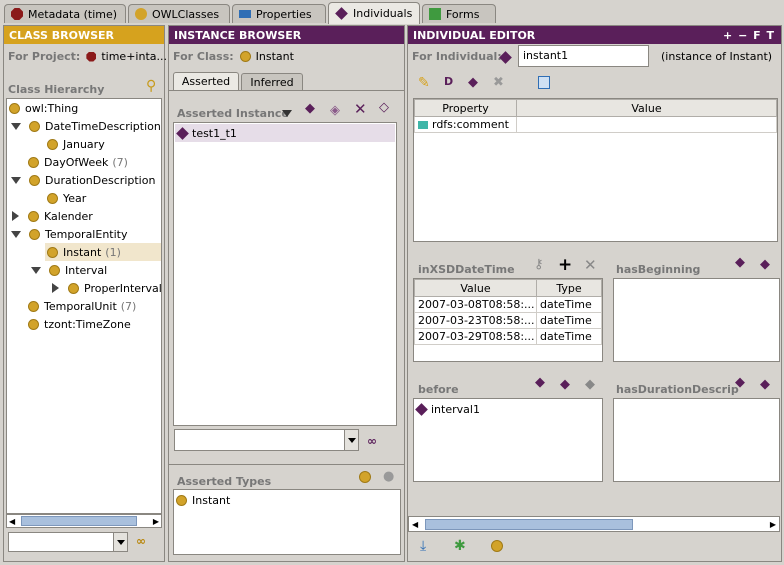 The height and width of the screenshot is (565, 784). Describe the element at coordinates (103, 252) in the screenshot. I see `tree-item-instant: Instant (1)` at that location.